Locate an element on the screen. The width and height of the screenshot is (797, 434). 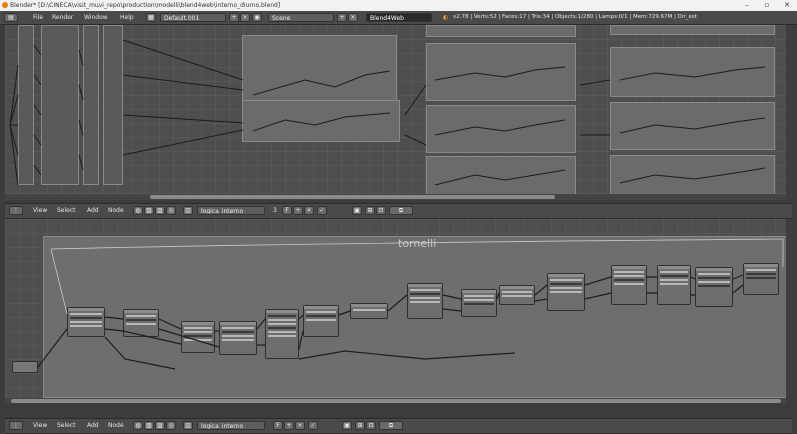
screen-layout-field: Default.001 is located at coordinates (193, 17).